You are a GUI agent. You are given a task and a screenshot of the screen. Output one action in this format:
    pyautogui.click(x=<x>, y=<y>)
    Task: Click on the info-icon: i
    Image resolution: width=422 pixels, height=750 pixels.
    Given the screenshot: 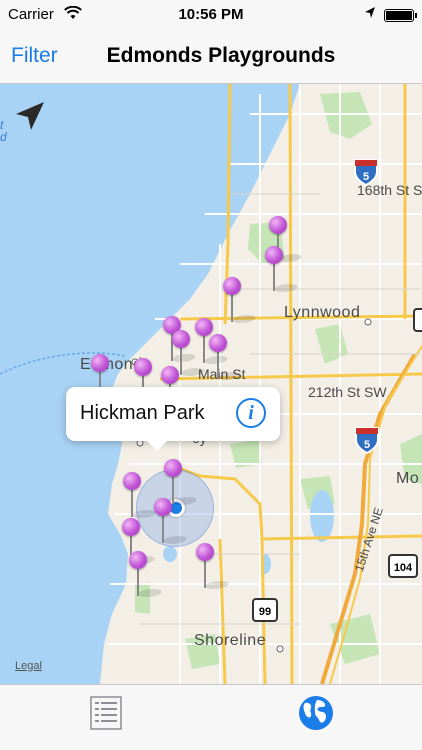 What is the action you would take?
    pyautogui.click(x=251, y=413)
    